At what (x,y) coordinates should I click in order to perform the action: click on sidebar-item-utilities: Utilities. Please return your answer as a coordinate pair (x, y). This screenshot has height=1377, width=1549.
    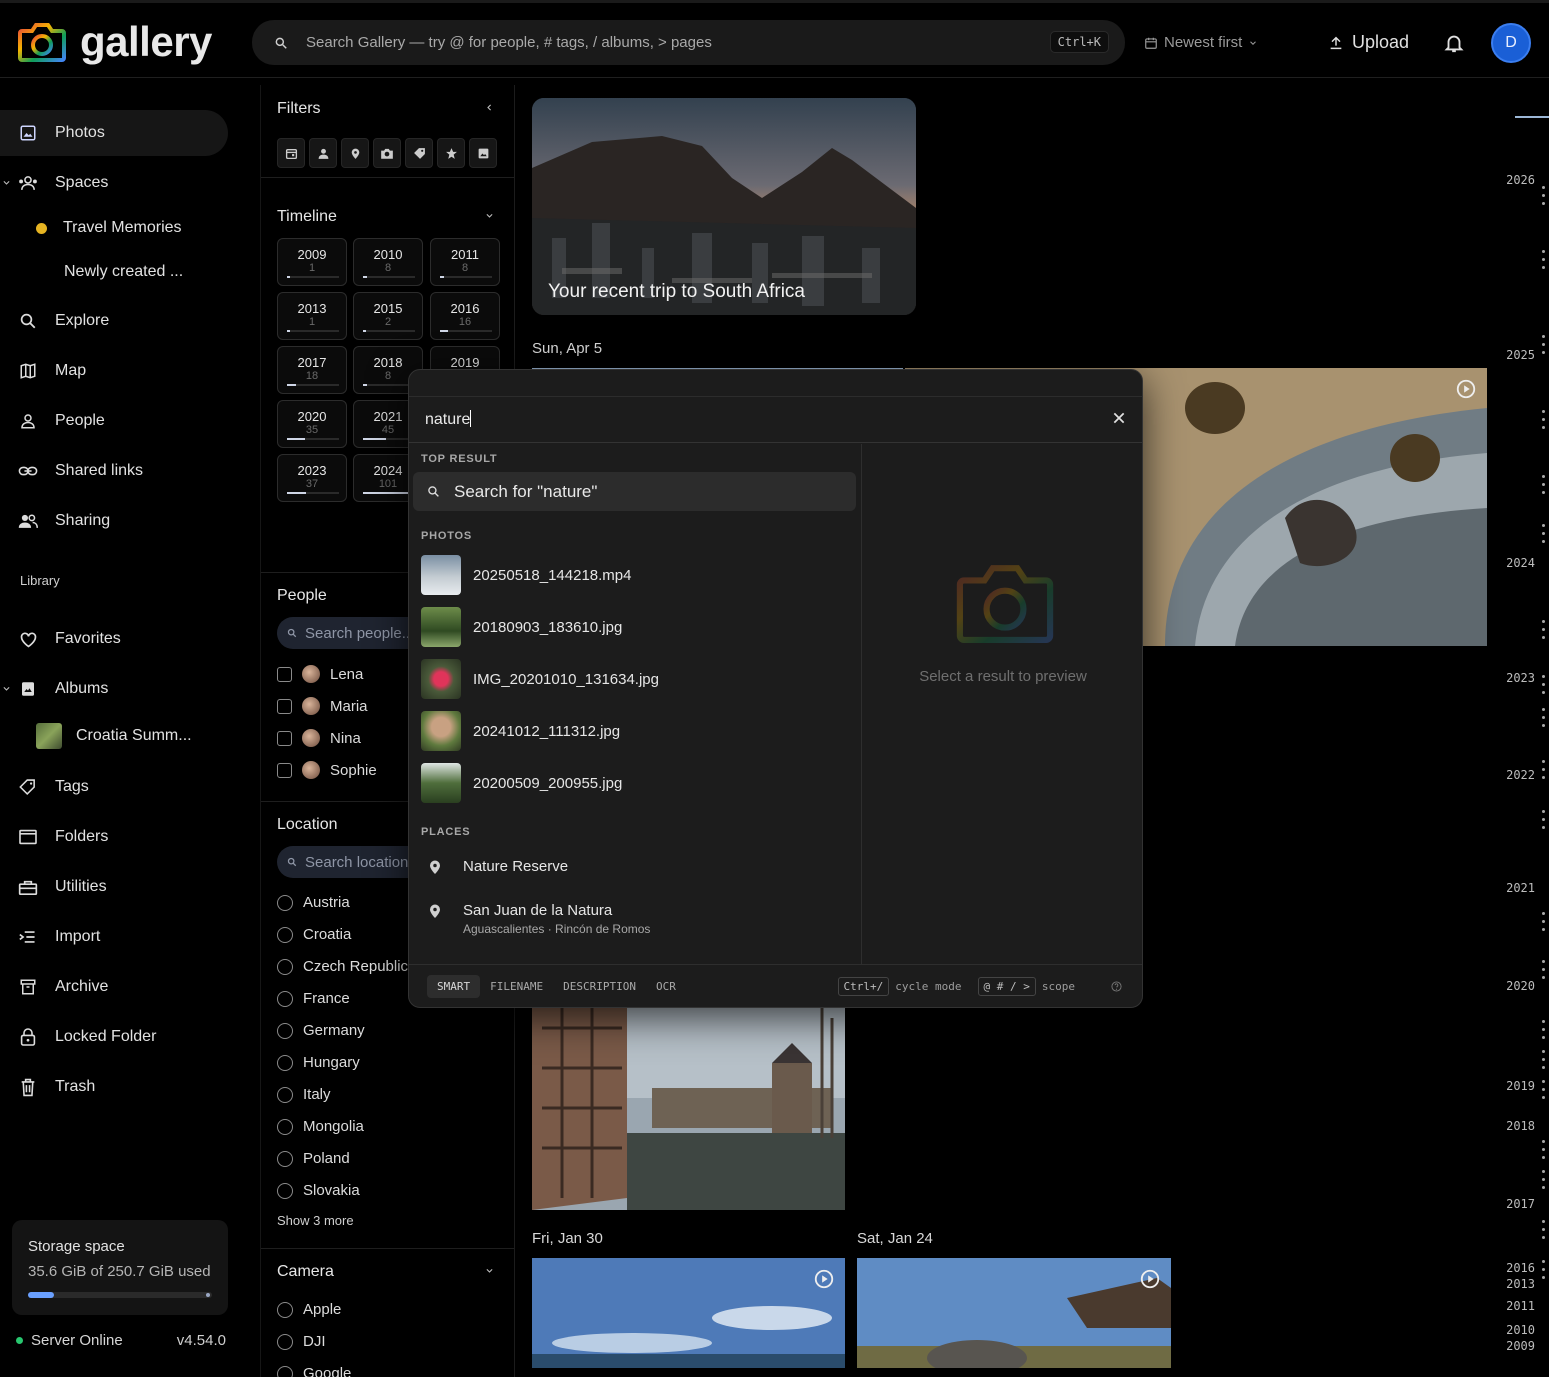
    Looking at the image, I should click on (114, 887).